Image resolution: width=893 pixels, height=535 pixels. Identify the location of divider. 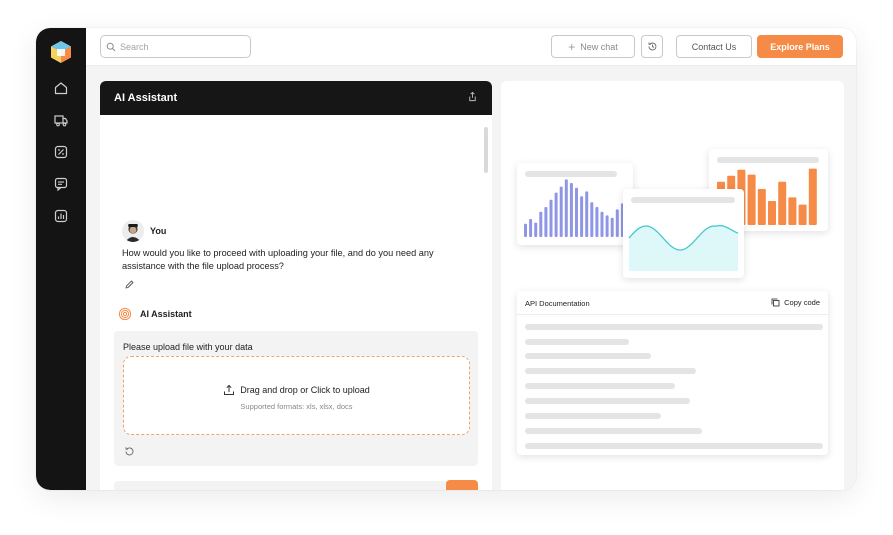
(672, 314).